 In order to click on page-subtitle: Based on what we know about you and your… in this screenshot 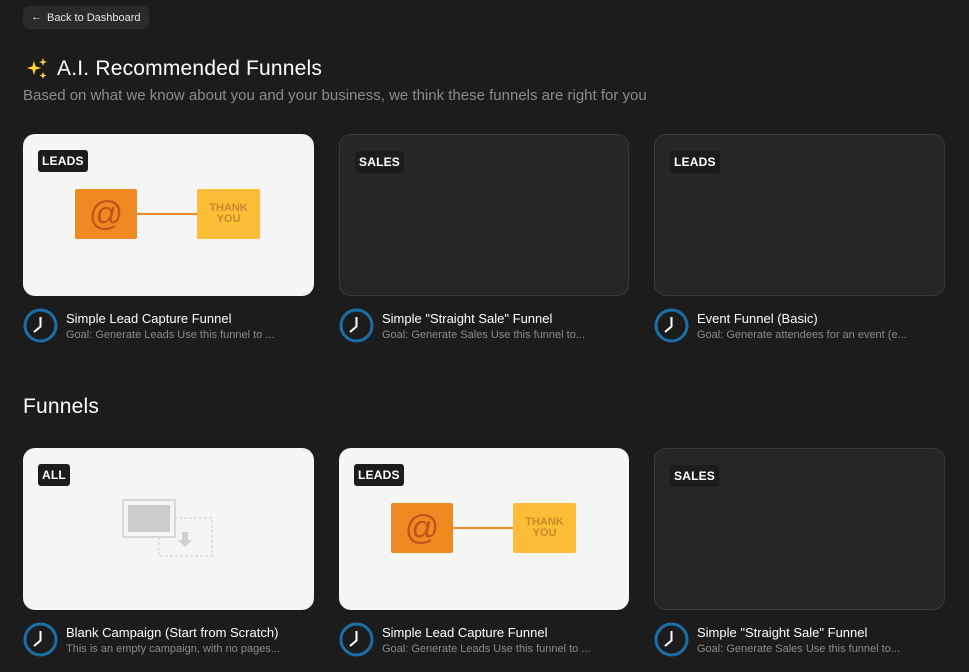, I will do `click(335, 95)`.